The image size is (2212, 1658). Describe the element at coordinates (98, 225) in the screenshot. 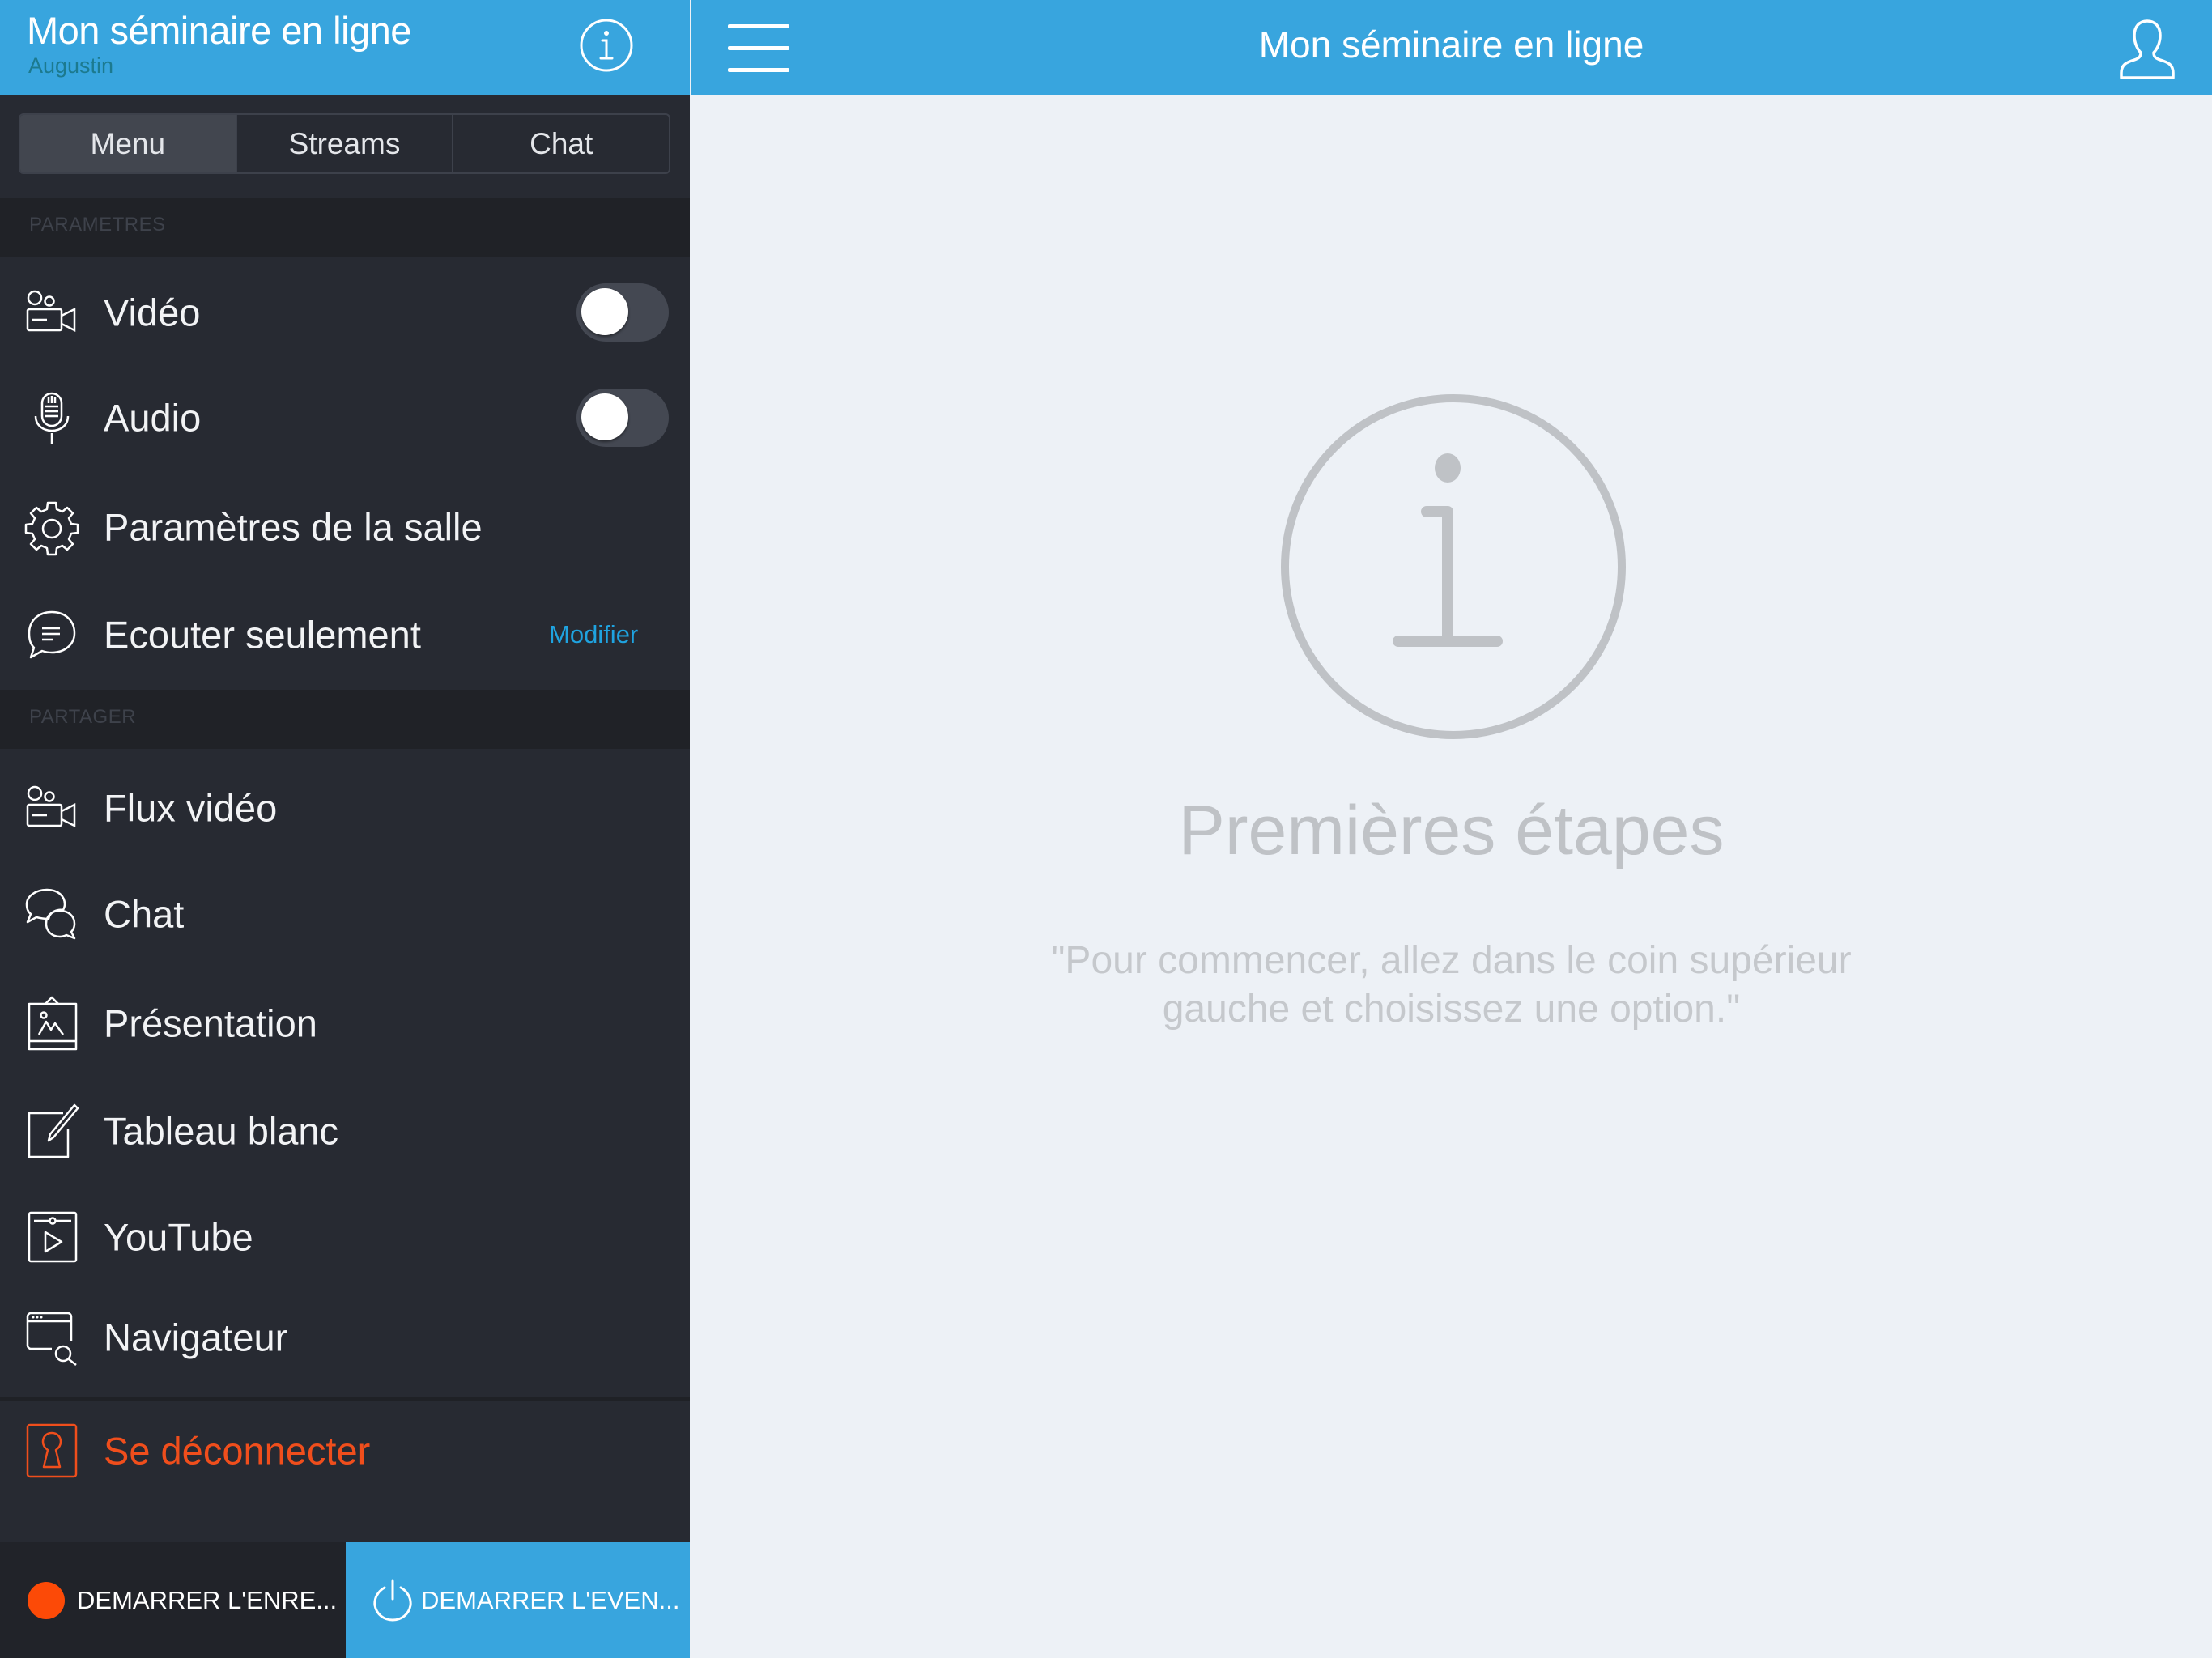

I see `section-title-settings: PARAMETRES` at that location.